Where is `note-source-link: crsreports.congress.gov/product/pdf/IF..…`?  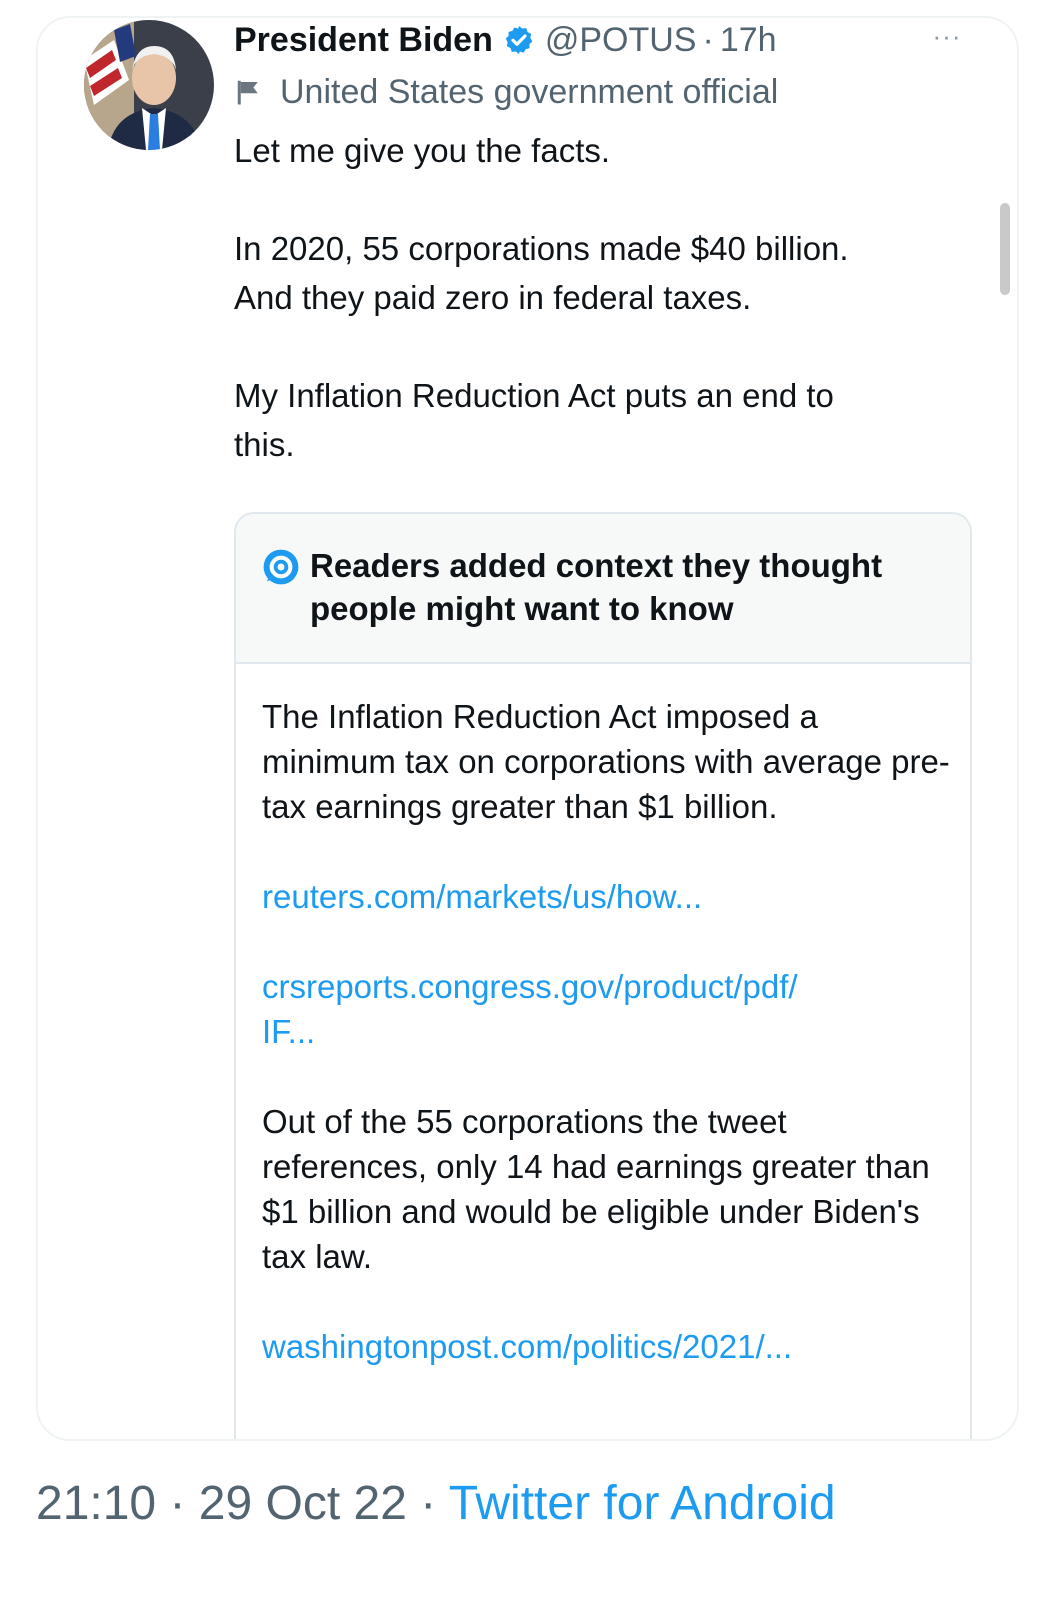
note-source-link: crsreports.congress.gov/product/pdf/IF..… is located at coordinates (607, 1009).